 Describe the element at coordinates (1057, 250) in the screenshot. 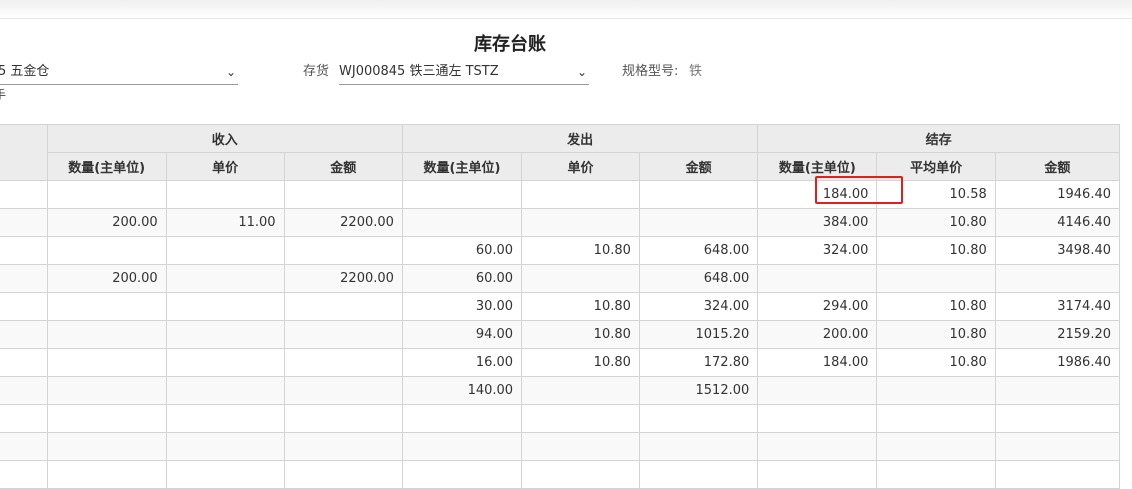

I see `table-cell: 3498.40` at that location.